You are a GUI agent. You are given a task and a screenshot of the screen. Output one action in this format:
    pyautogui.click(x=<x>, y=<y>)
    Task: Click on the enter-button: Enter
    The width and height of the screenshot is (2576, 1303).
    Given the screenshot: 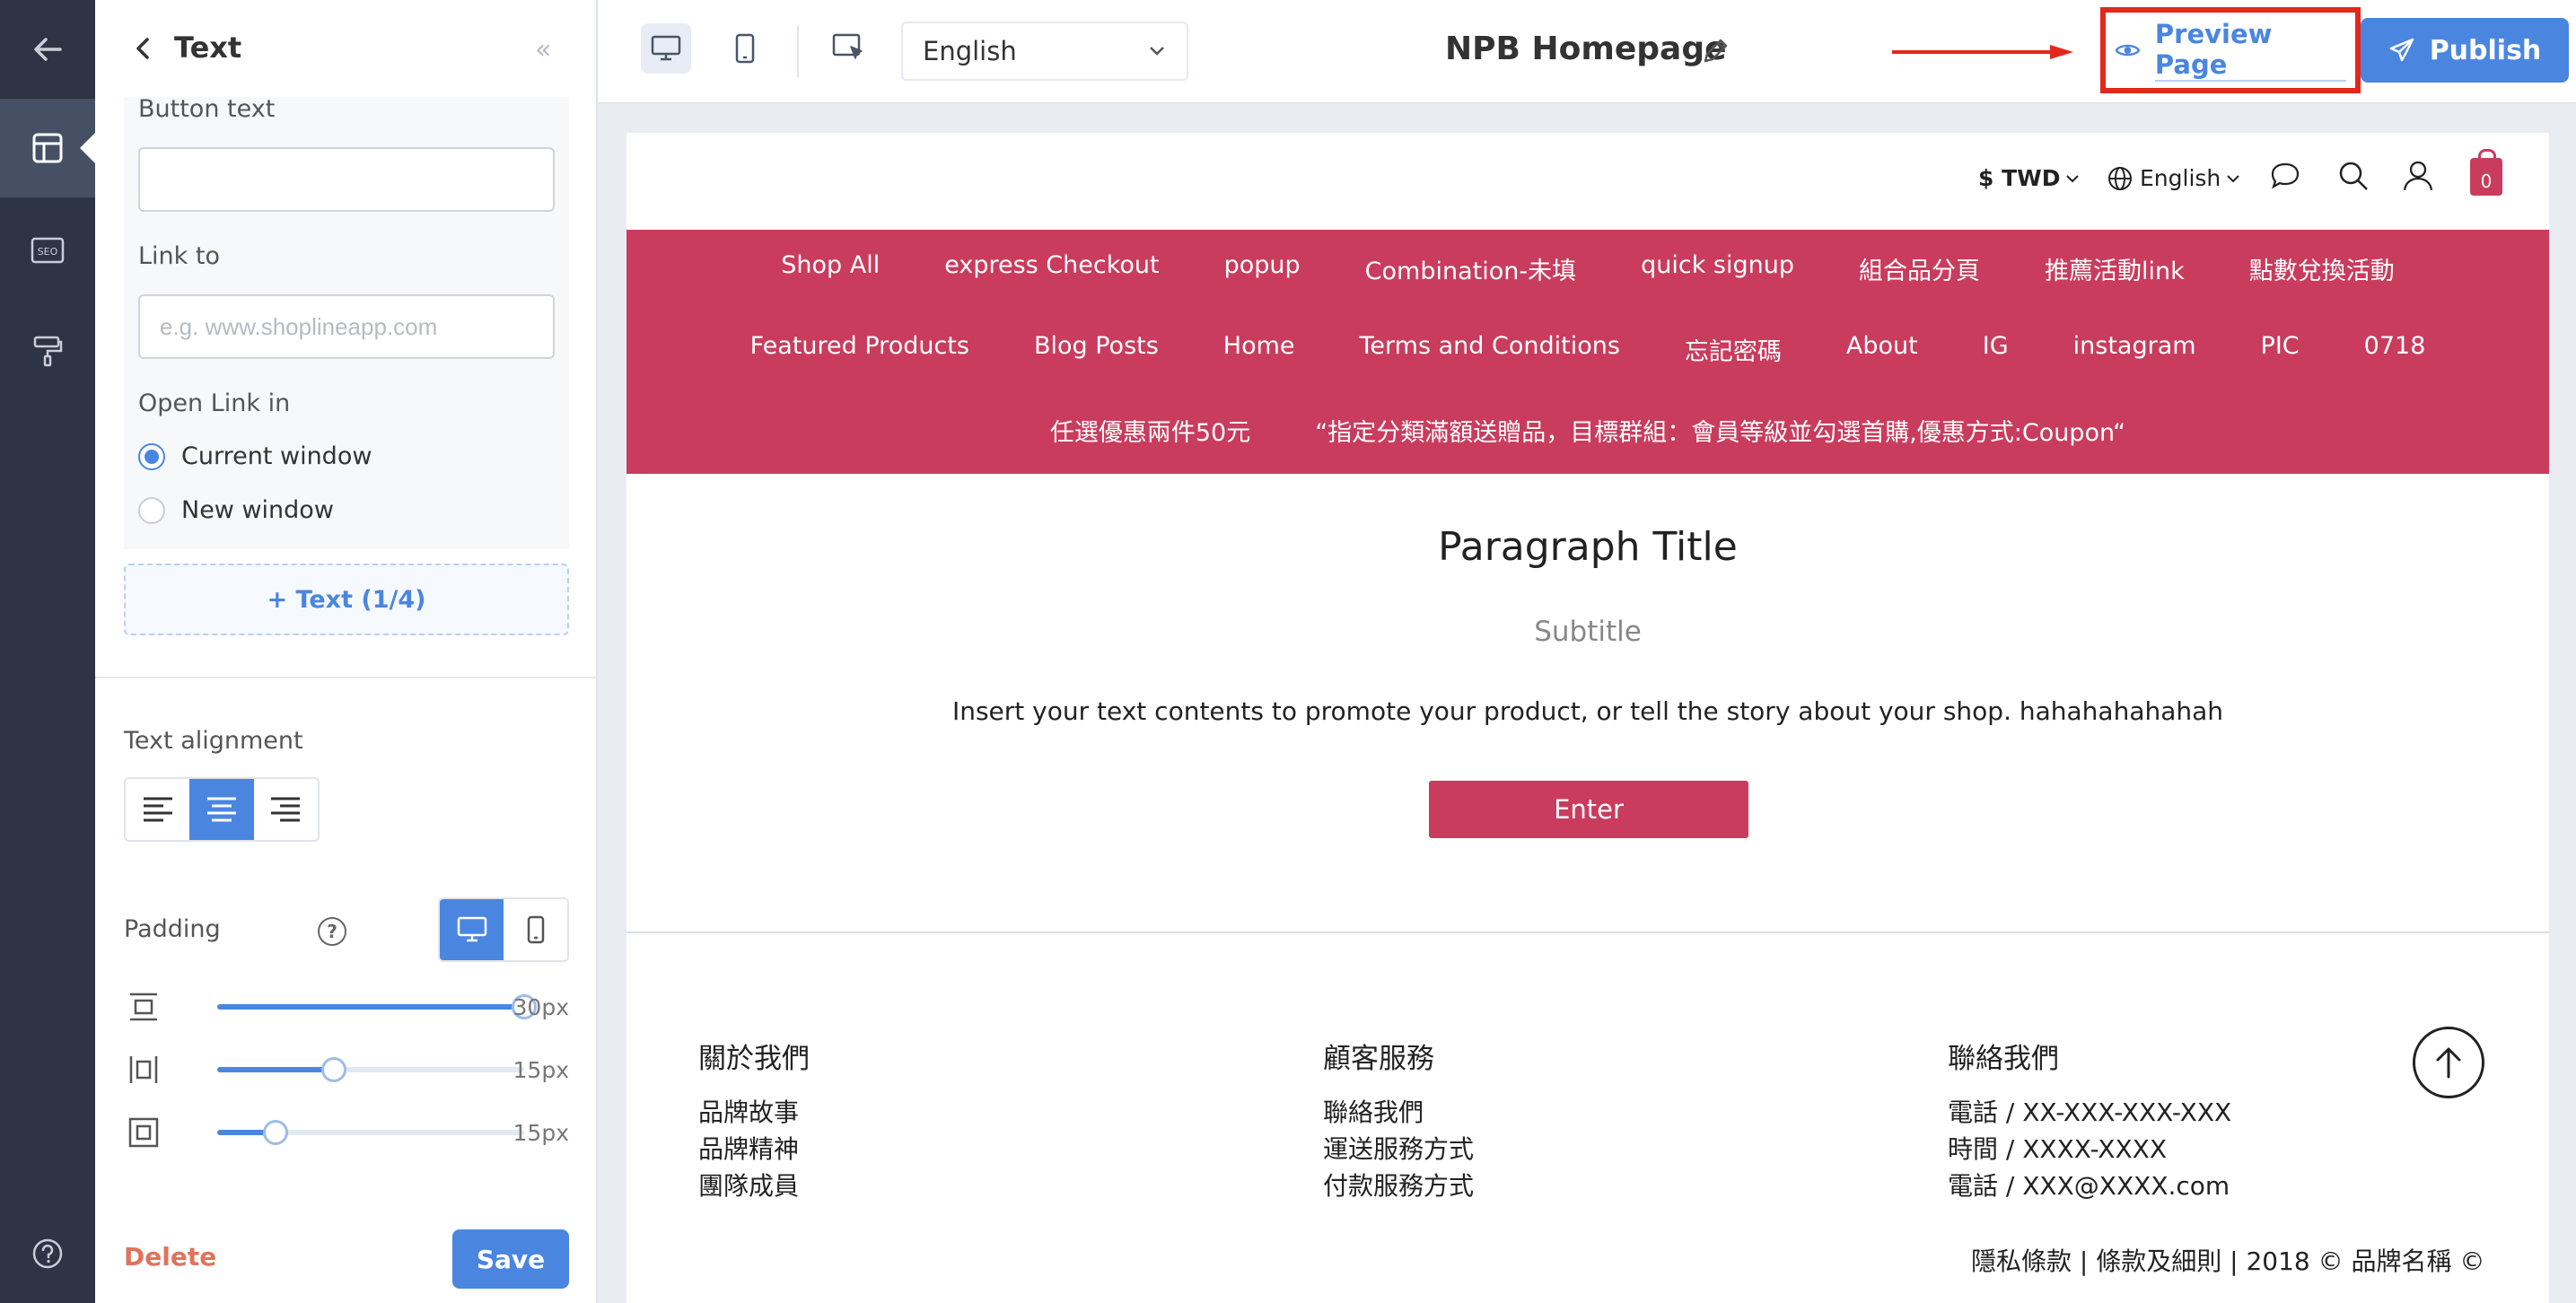 What is the action you would take?
    pyautogui.click(x=1588, y=809)
    